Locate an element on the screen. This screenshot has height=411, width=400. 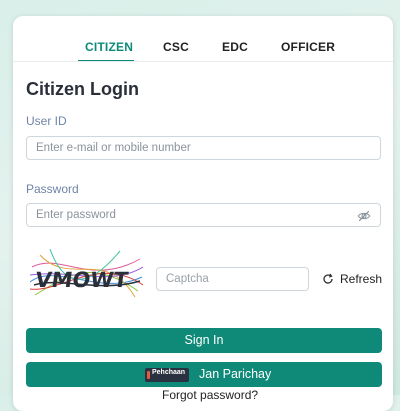
eye-off-icon is located at coordinates (364, 216).